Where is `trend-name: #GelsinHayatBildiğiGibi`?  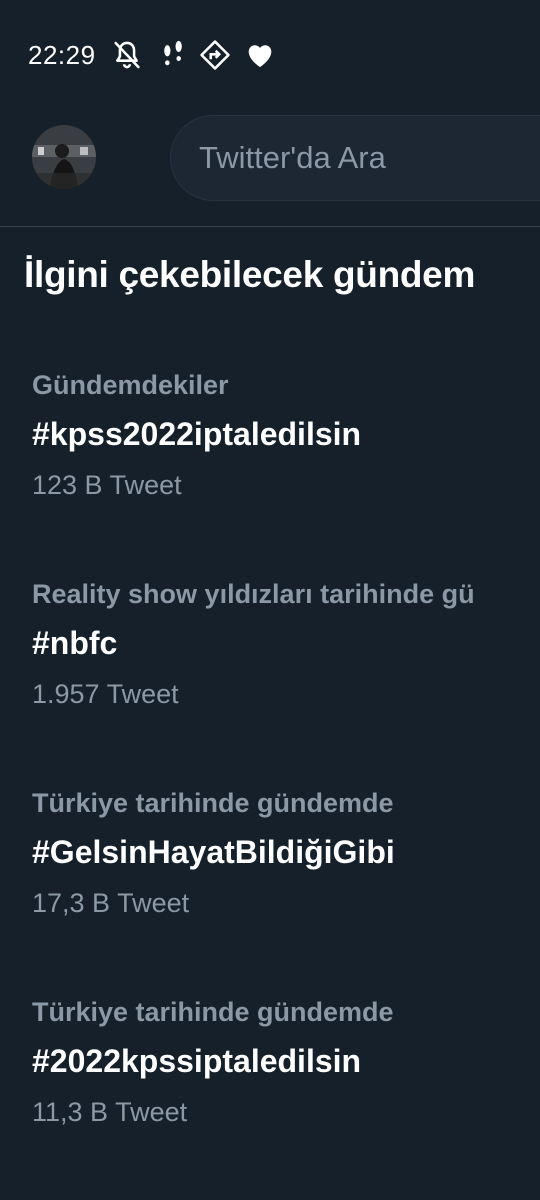 trend-name: #GelsinHayatBildiğiGibi is located at coordinates (213, 852).